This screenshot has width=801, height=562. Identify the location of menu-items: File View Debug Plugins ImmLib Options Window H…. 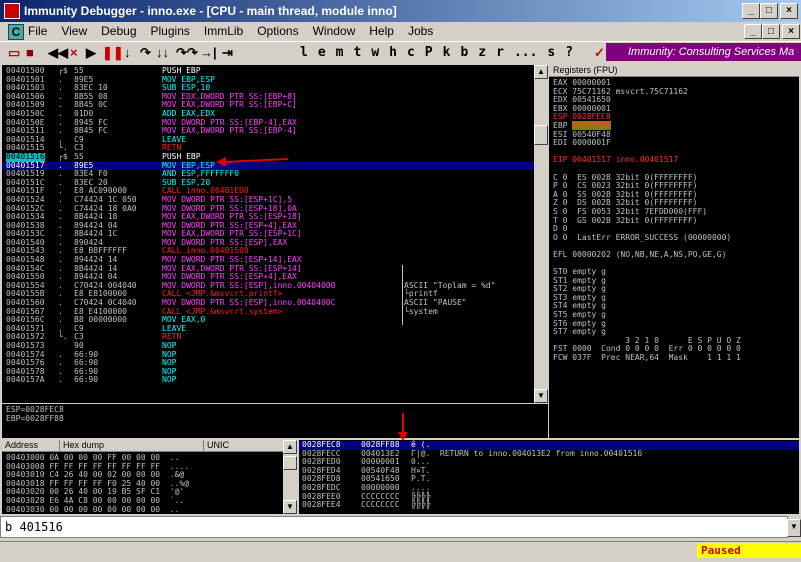
(230, 31).